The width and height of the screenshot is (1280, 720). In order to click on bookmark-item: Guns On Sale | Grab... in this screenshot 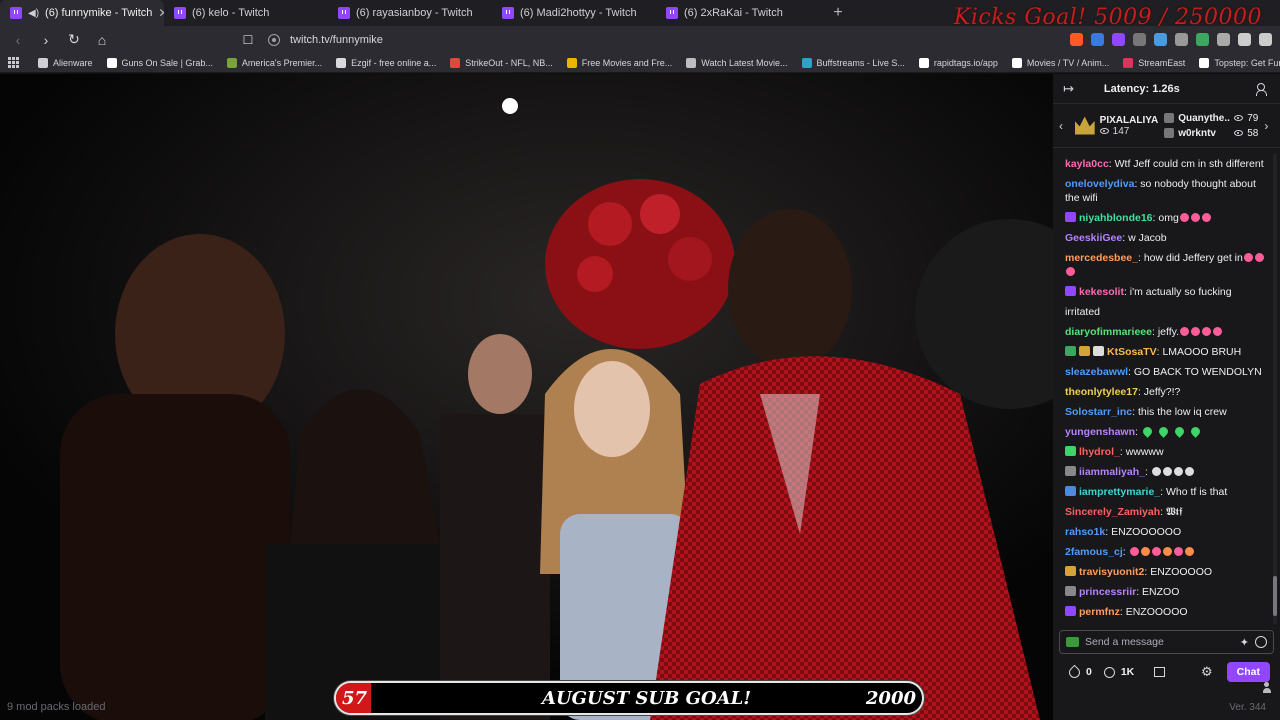, I will do `click(160, 62)`.